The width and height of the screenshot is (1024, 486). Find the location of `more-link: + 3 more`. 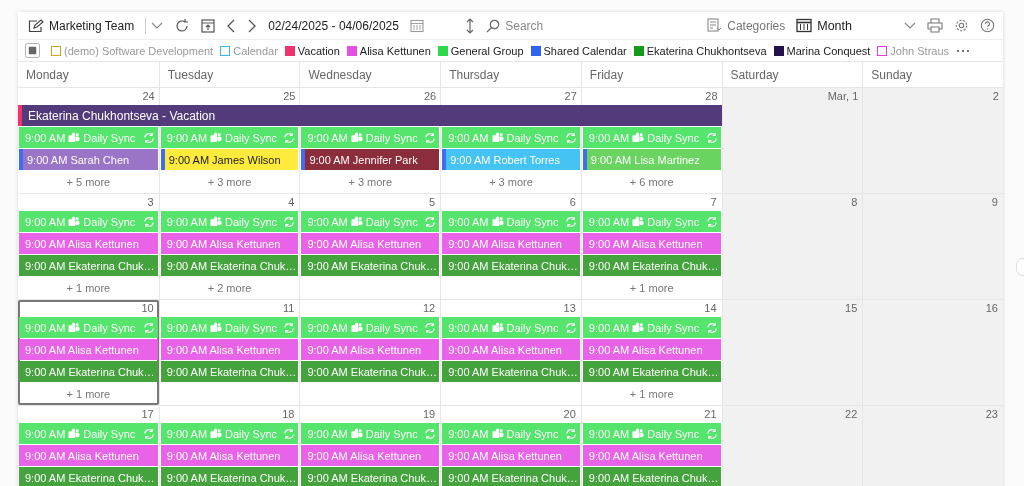

more-link: + 3 more is located at coordinates (229, 182).